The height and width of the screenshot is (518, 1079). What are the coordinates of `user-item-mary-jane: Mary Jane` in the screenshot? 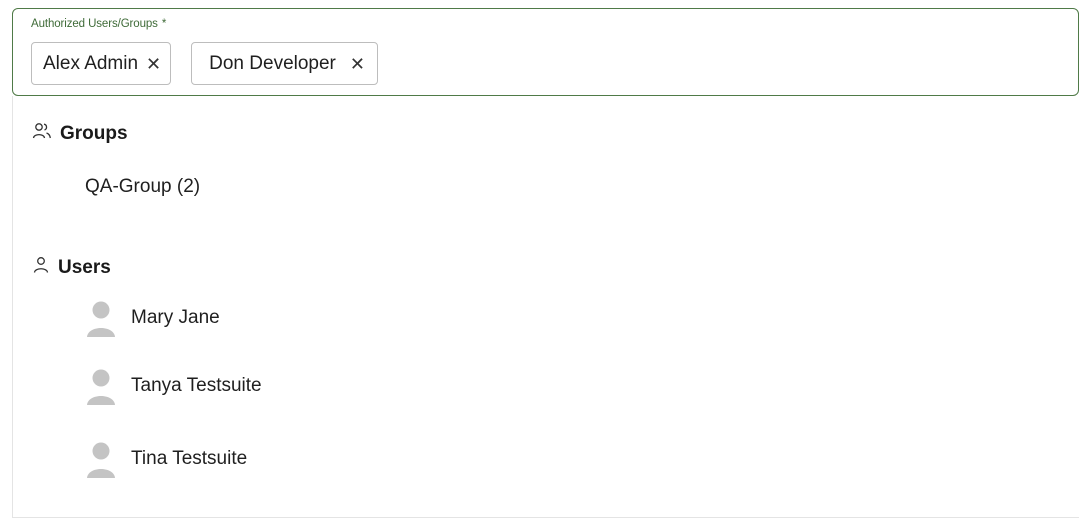 It's located at (152, 318).